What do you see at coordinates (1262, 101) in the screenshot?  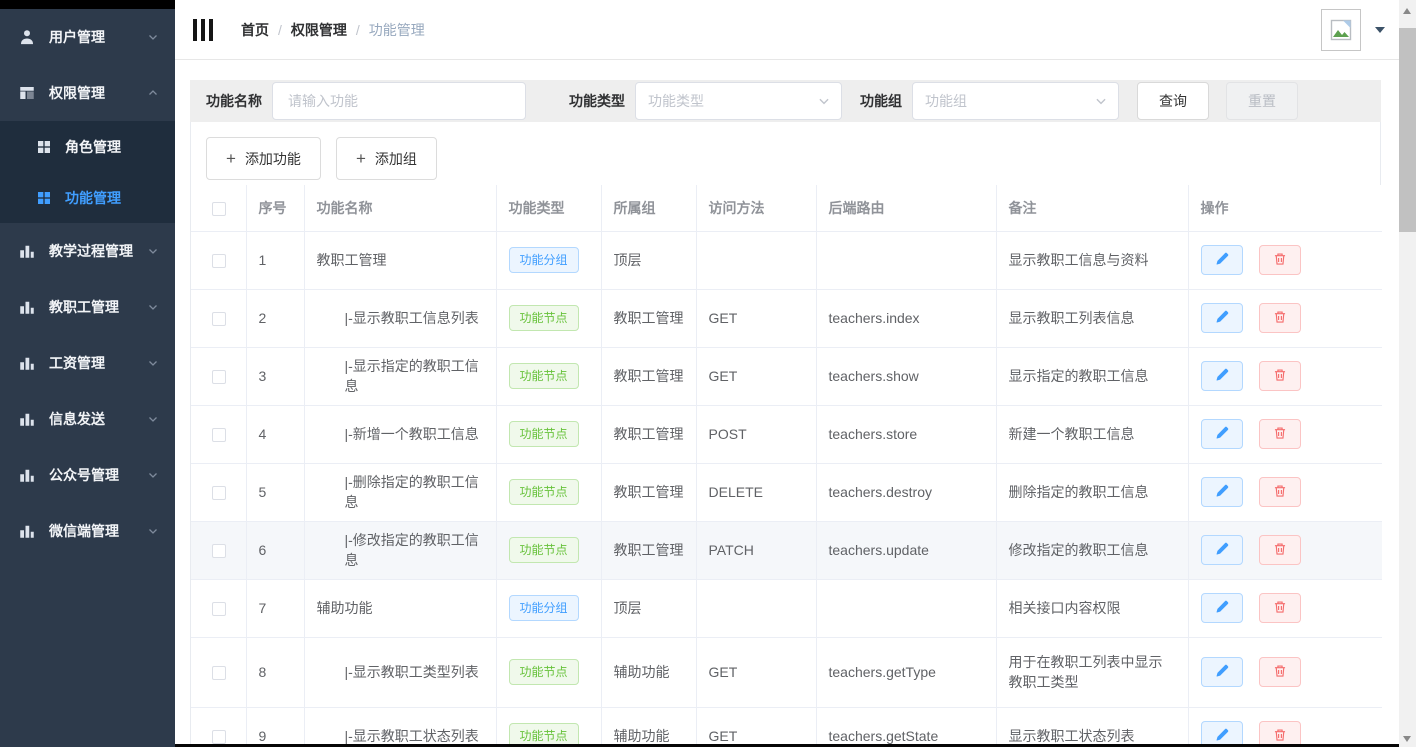 I see `reset-button: 重置` at bounding box center [1262, 101].